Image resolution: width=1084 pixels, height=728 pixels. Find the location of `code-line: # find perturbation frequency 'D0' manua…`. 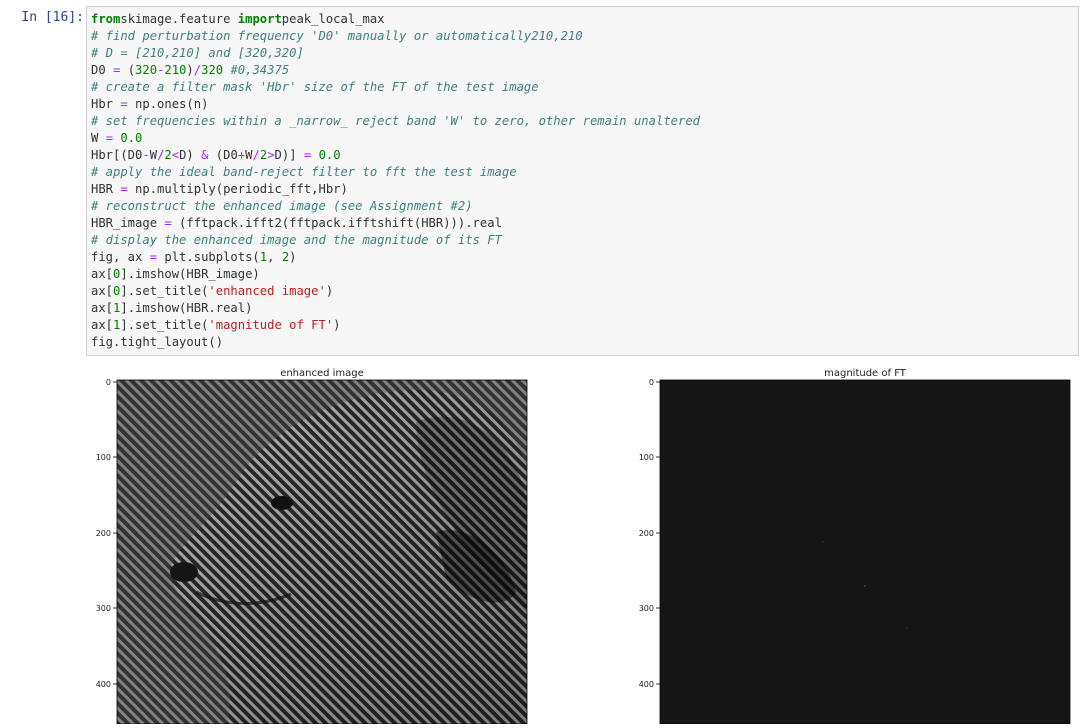

code-line: # find perturbation frequency 'D0' manua… is located at coordinates (395, 36).